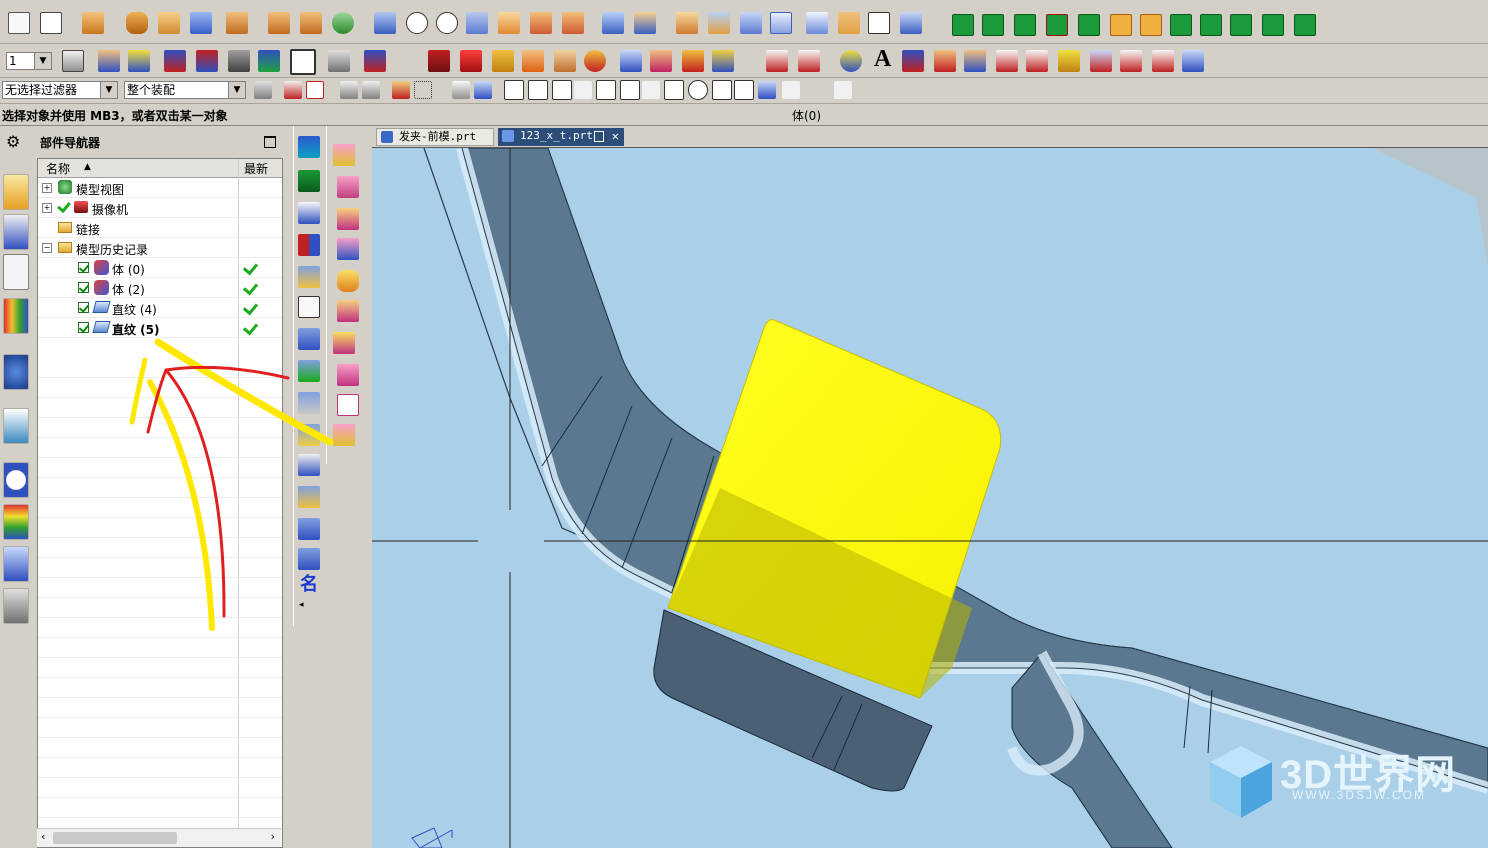 The image size is (1488, 848). Describe the element at coordinates (533, 61) in the screenshot. I see `extract-geometry-icon` at that location.